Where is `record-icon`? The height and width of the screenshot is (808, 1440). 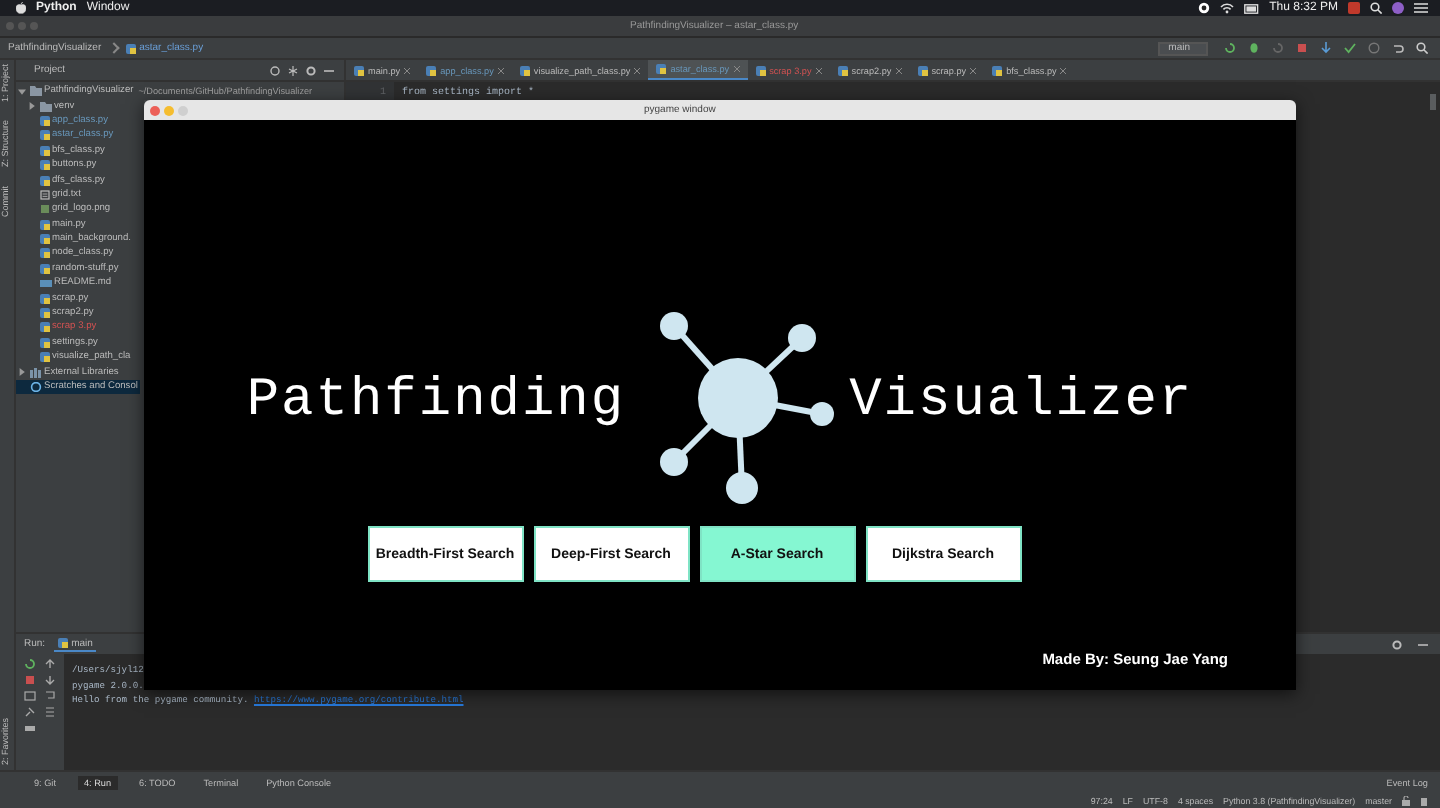
record-icon is located at coordinates (1203, 8).